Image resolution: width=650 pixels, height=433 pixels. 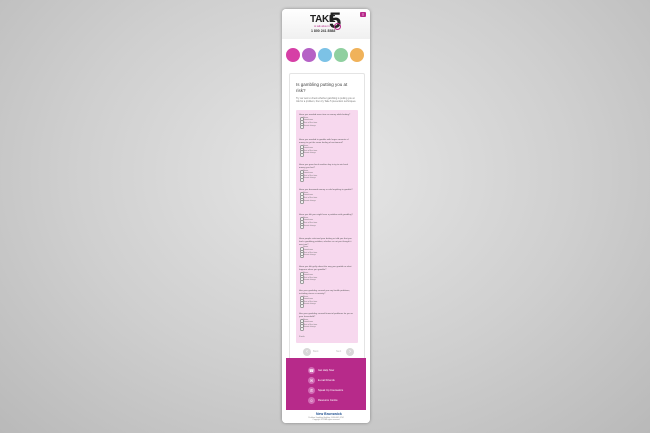 I want to click on footer-item-help: ☎ Get Help Now, so click(x=333, y=371).